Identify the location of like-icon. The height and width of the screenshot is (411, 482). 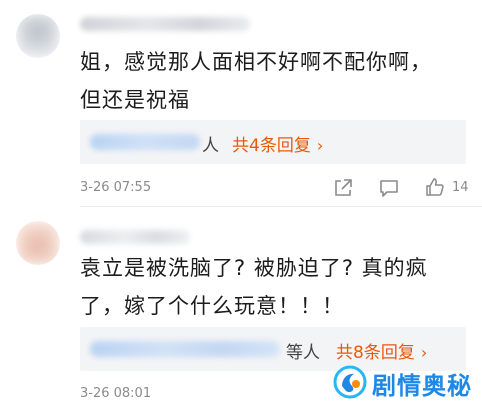
(435, 187).